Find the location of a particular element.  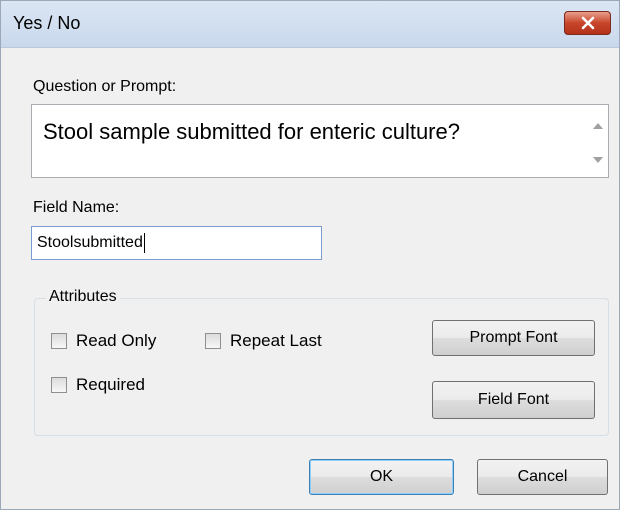

required-checkbox: Required is located at coordinates (98, 385).